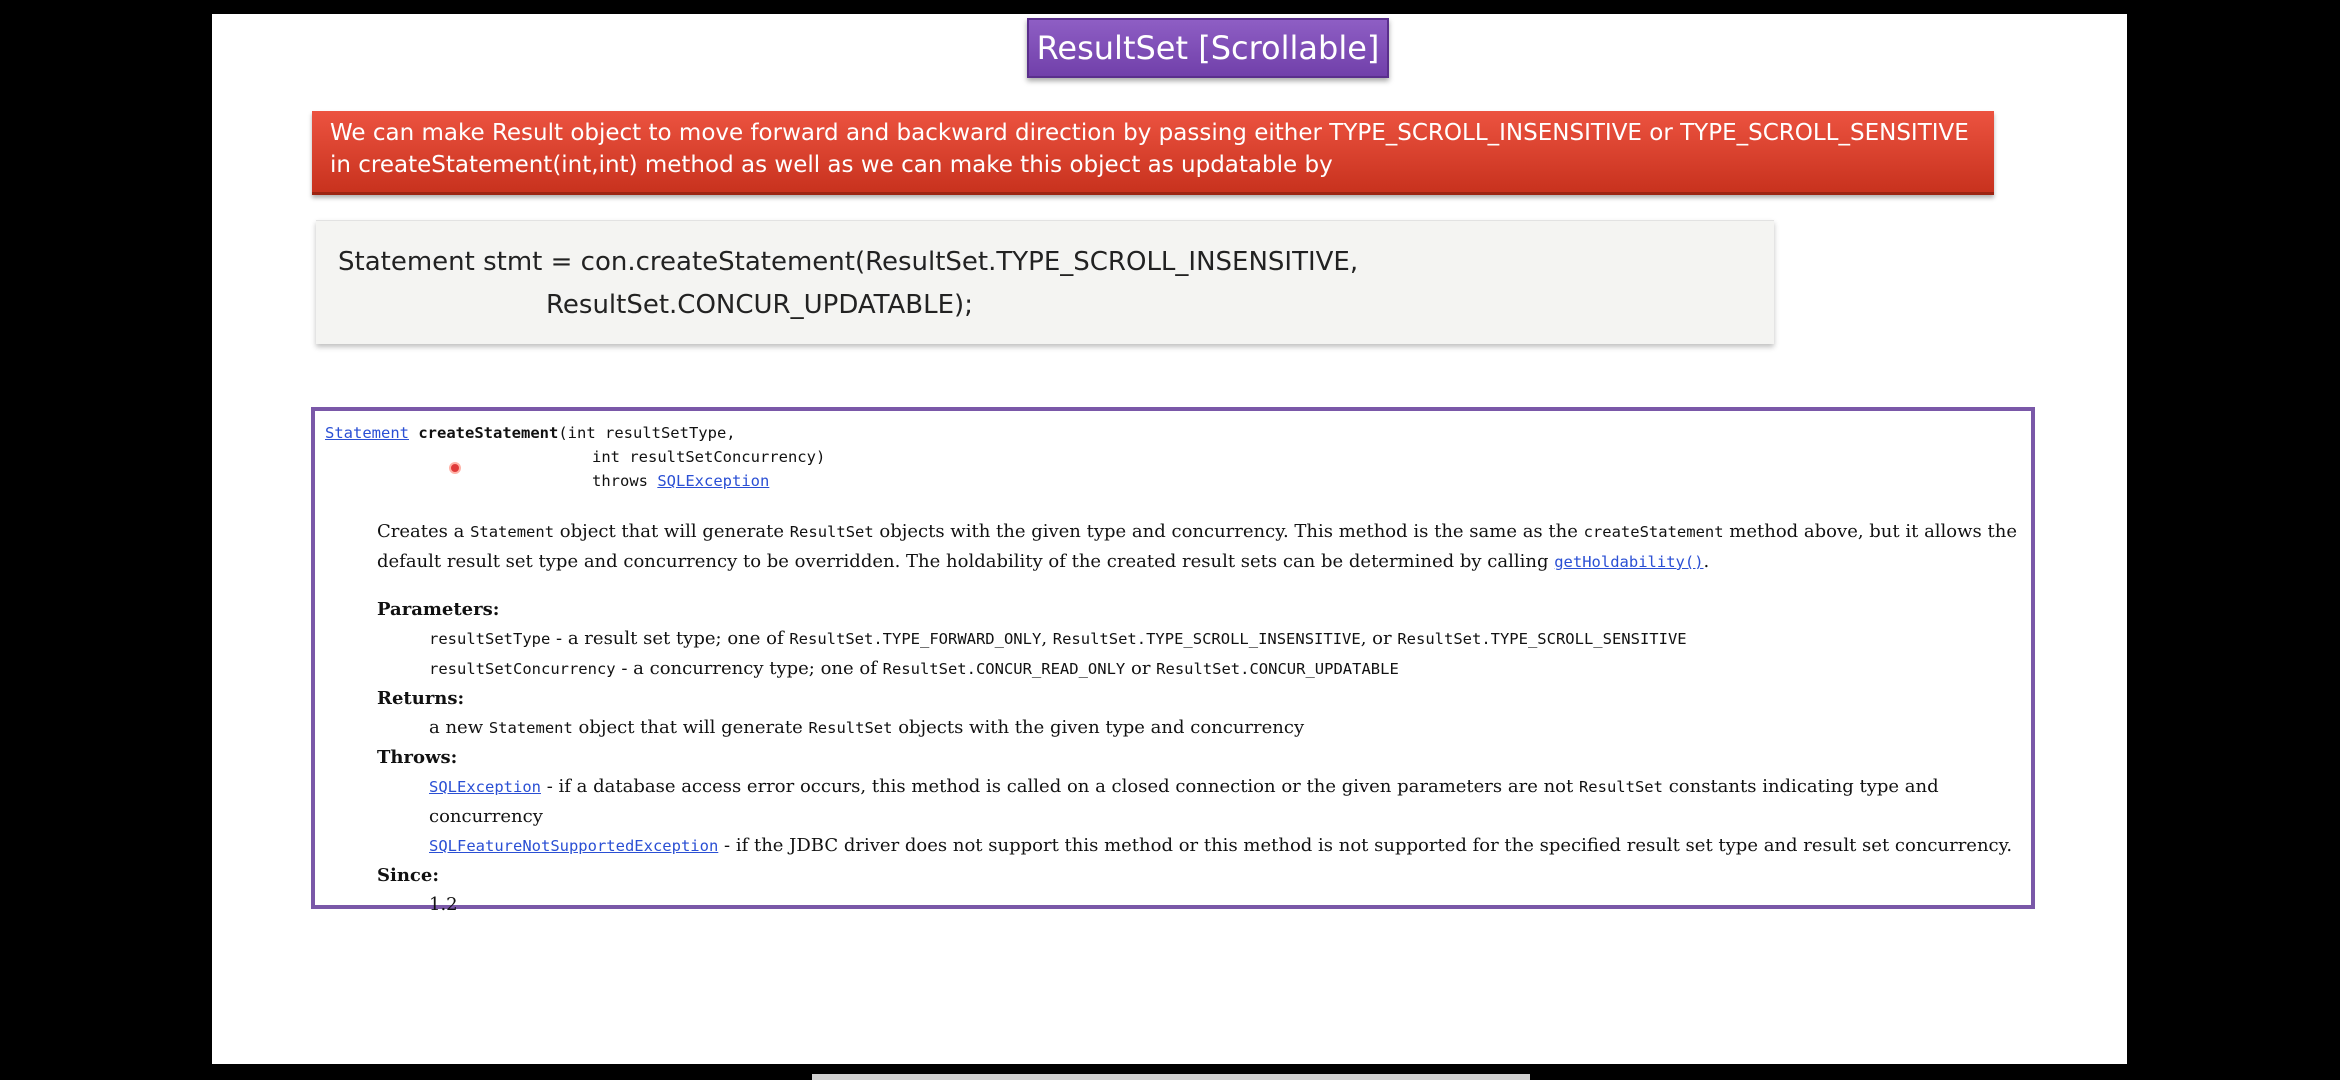 This screenshot has width=2340, height=1080. What do you see at coordinates (455, 468) in the screenshot?
I see `pointer-indicator-icon` at bounding box center [455, 468].